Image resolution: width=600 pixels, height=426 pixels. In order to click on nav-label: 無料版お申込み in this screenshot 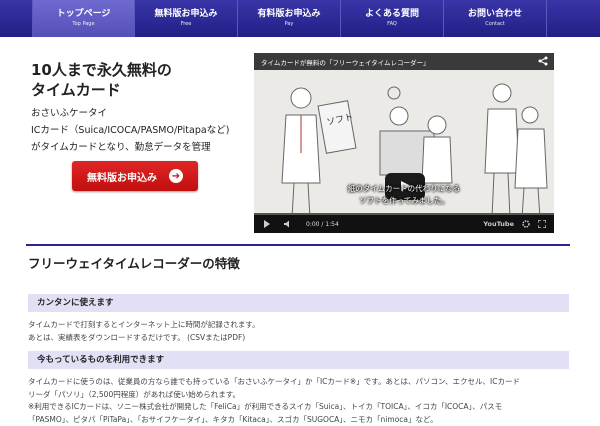, I will do `click(185, 14)`.